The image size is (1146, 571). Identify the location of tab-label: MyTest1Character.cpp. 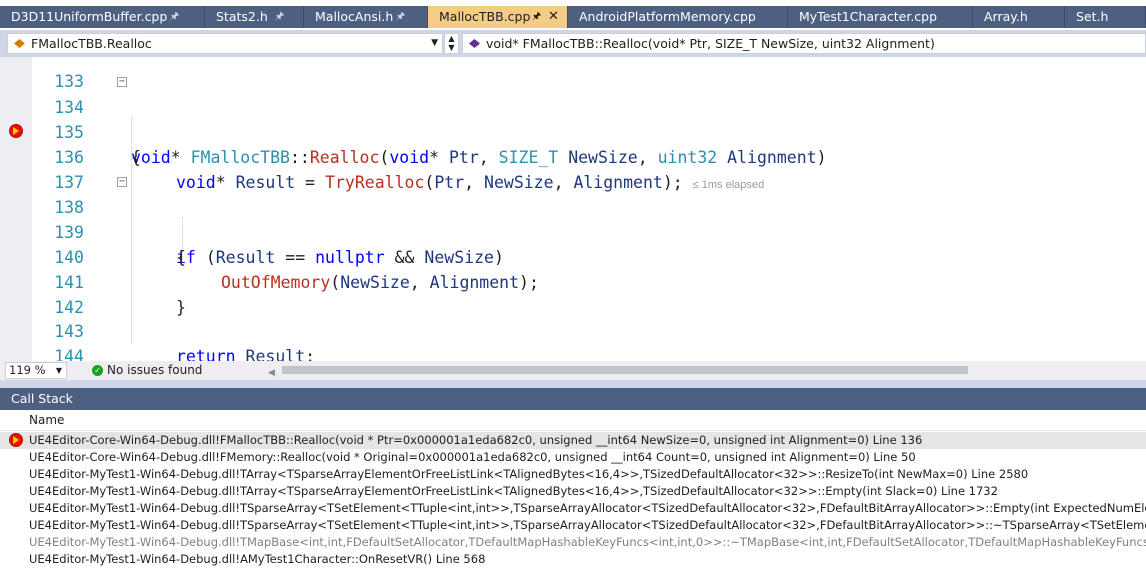
(868, 16).